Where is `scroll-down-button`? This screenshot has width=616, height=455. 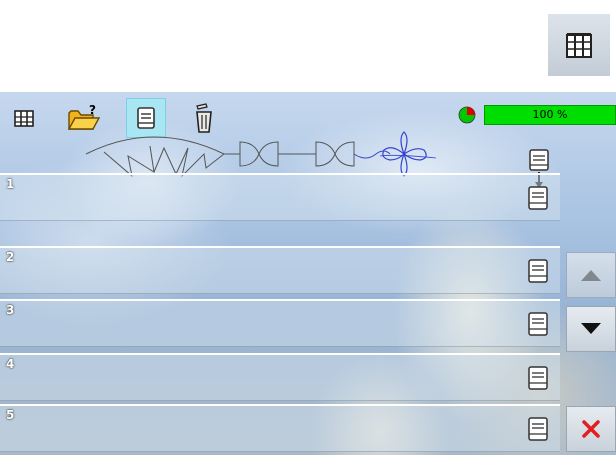 scroll-down-button is located at coordinates (591, 329).